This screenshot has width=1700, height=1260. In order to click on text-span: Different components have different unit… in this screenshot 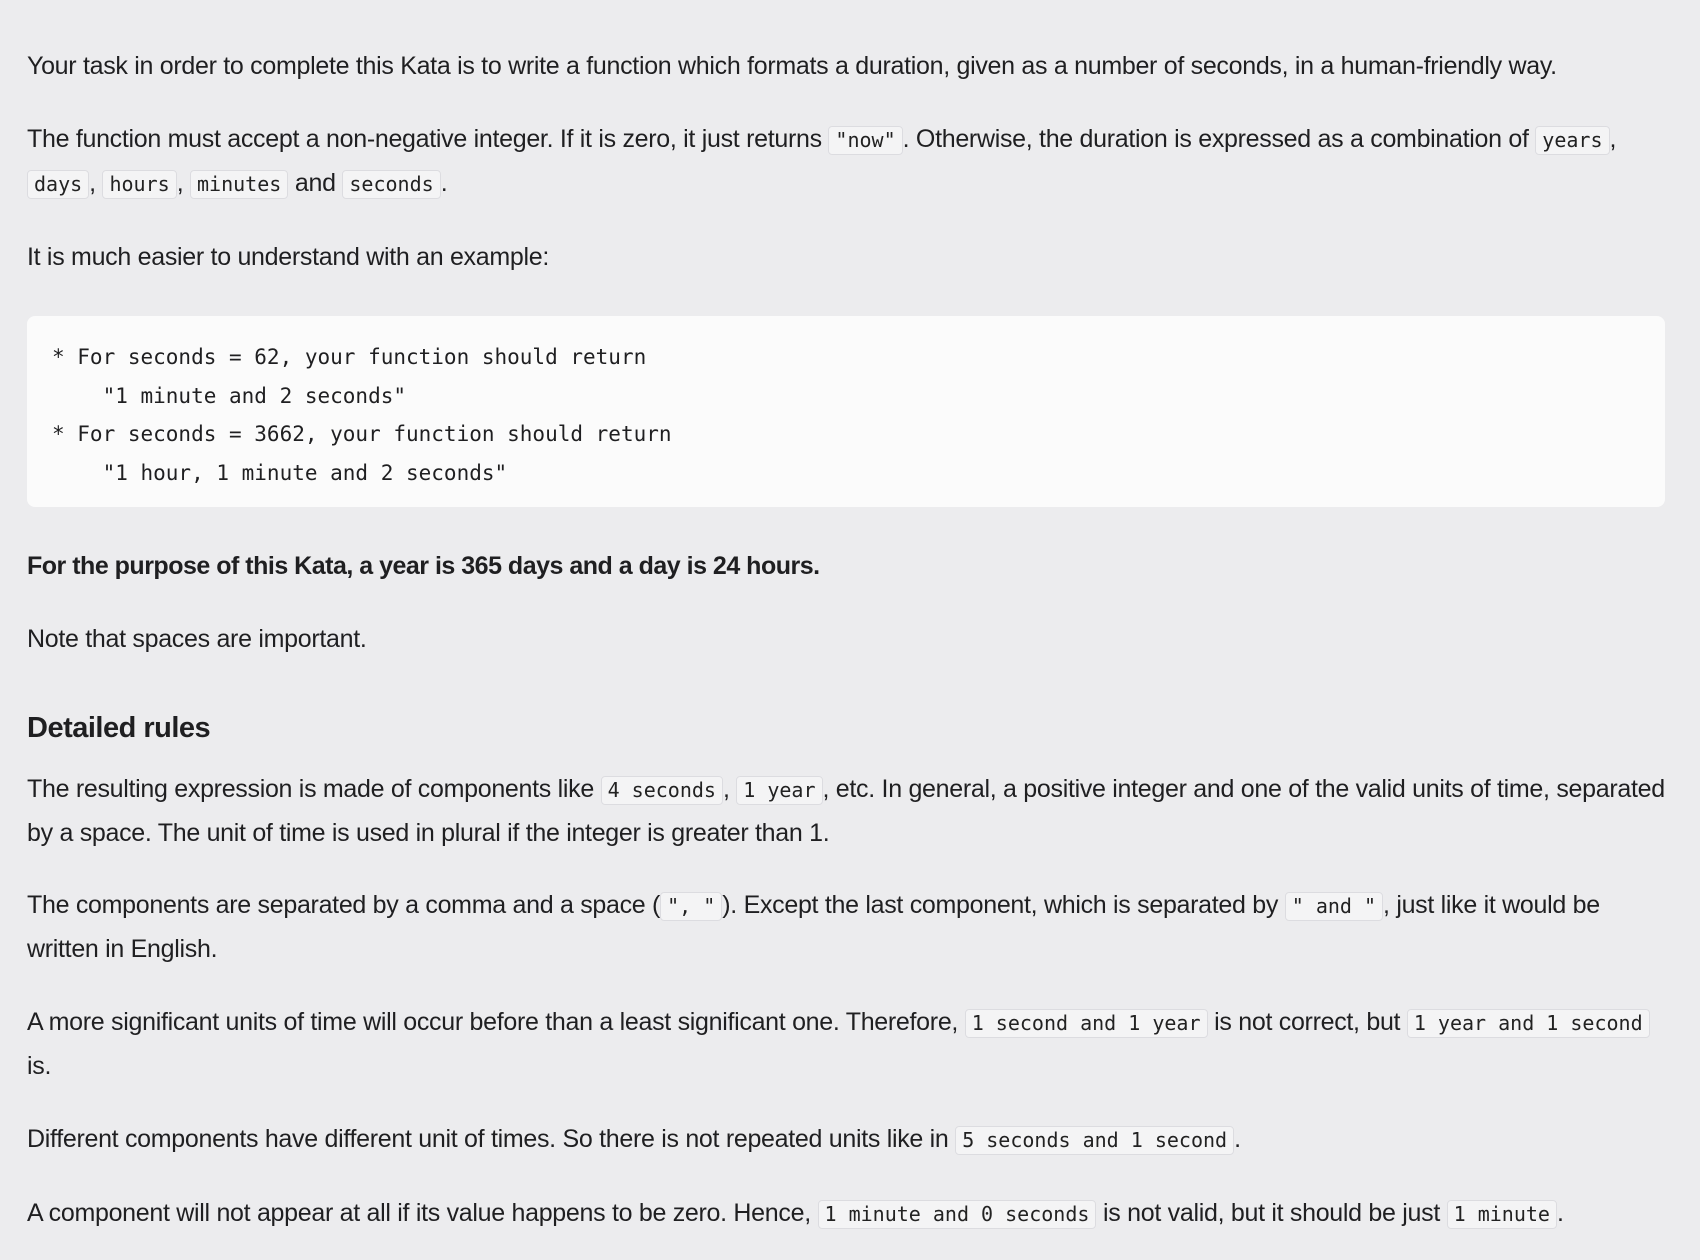, I will do `click(491, 1139)`.